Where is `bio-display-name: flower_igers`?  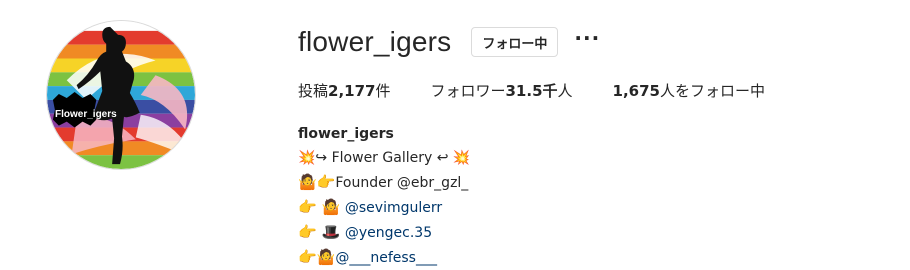 bio-display-name: flower_igers is located at coordinates (346, 134).